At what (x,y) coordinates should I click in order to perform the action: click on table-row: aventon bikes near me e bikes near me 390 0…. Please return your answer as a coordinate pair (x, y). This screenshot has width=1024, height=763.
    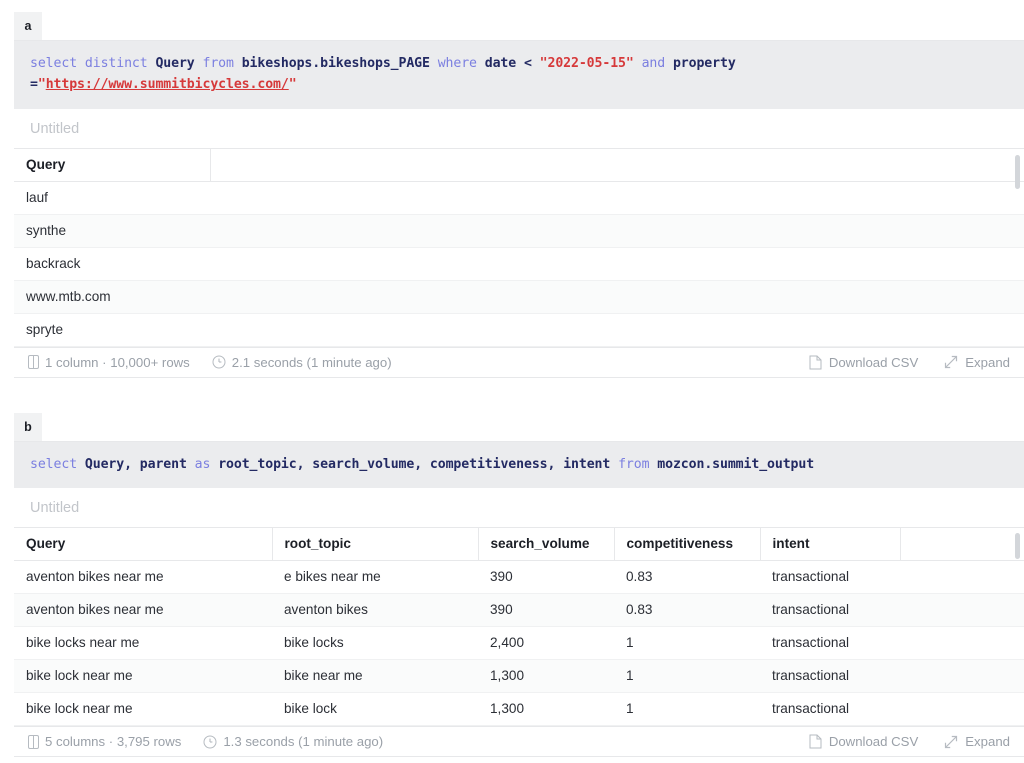
    Looking at the image, I should click on (519, 577).